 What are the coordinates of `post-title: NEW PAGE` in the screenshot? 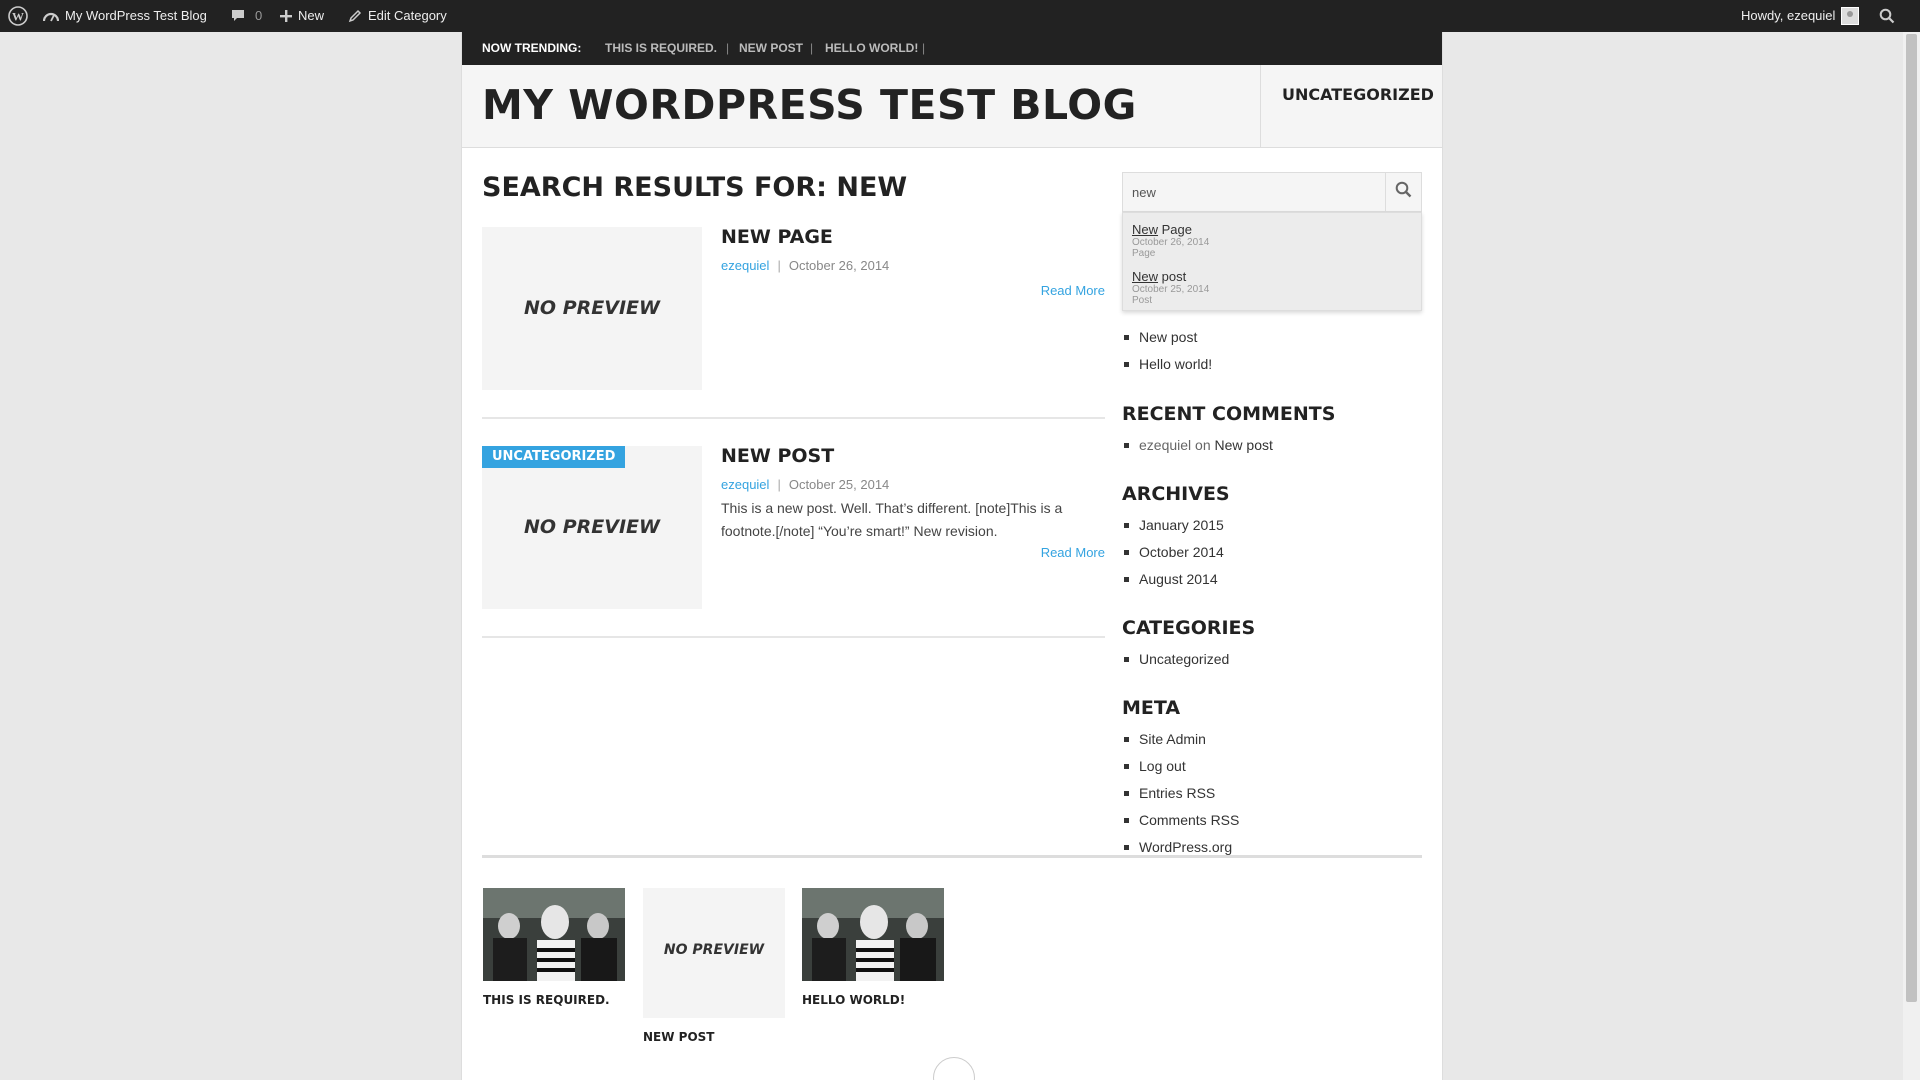 It's located at (777, 237).